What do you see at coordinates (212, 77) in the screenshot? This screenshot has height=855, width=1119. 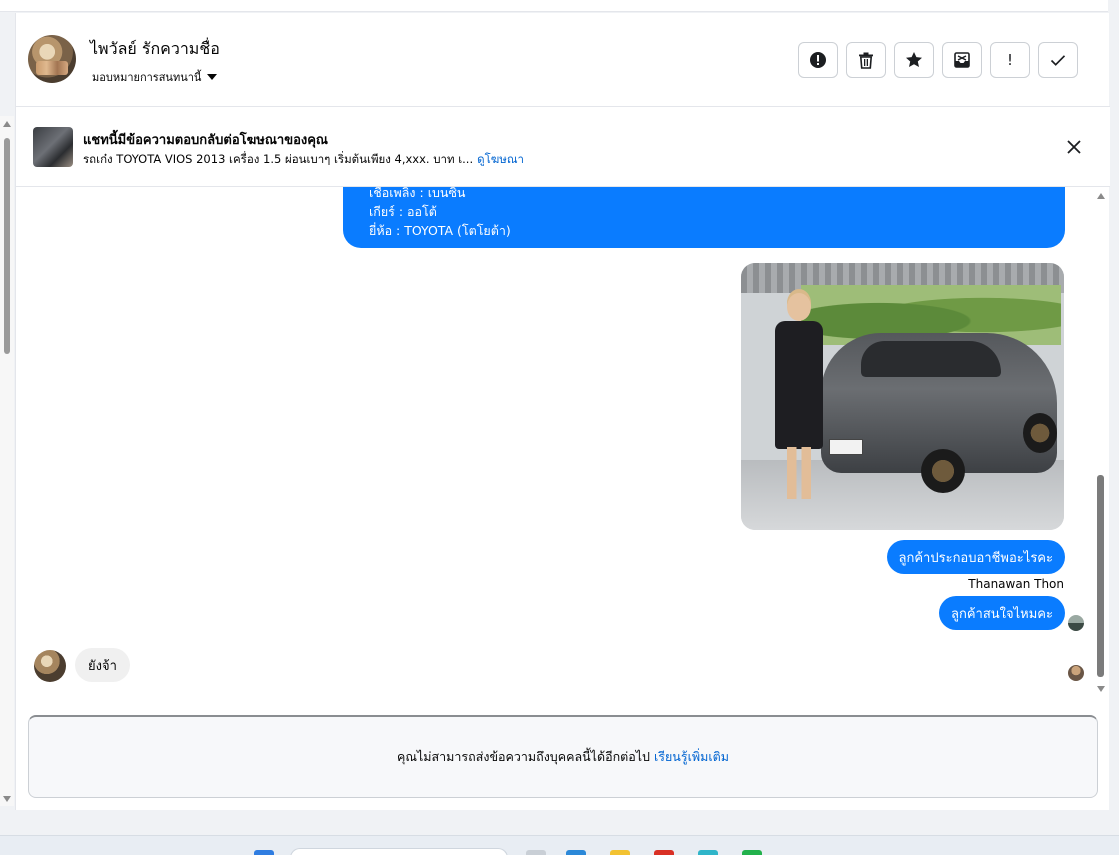 I see `caret-down-icon` at bounding box center [212, 77].